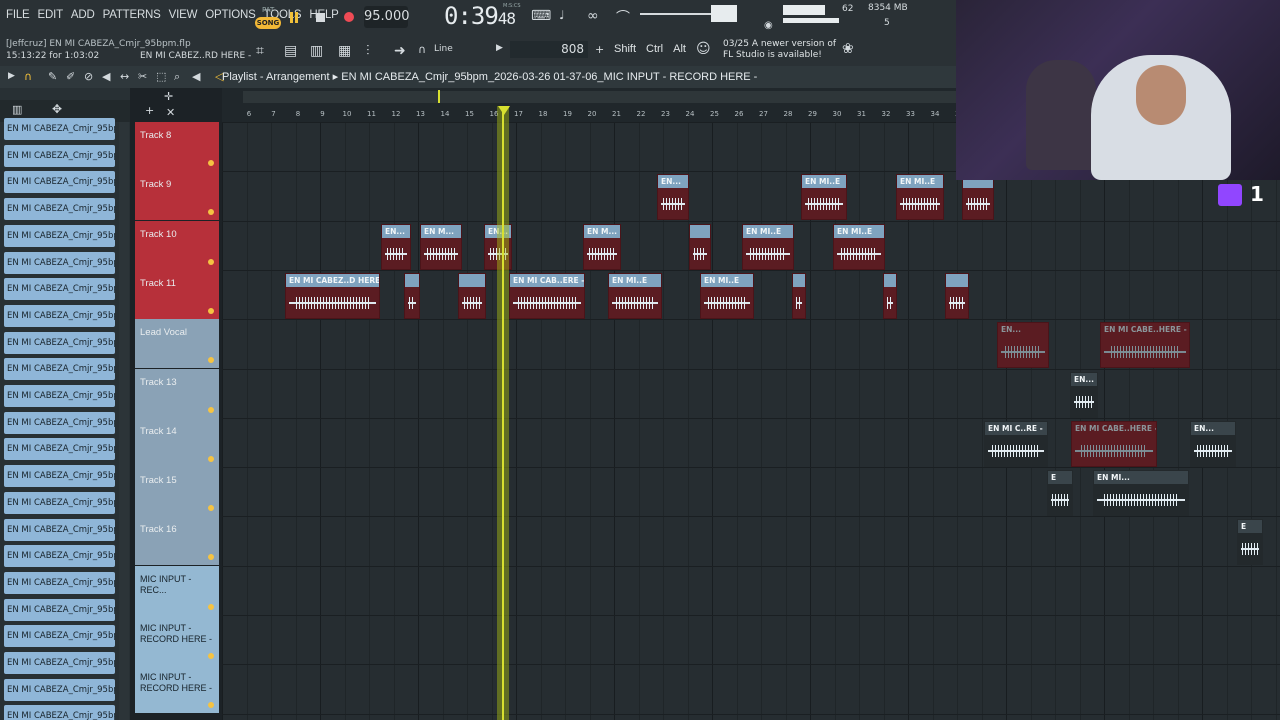 The width and height of the screenshot is (1280, 720). What do you see at coordinates (541, 16) in the screenshot?
I see `typing-keyboard-icon: ⌨` at bounding box center [541, 16].